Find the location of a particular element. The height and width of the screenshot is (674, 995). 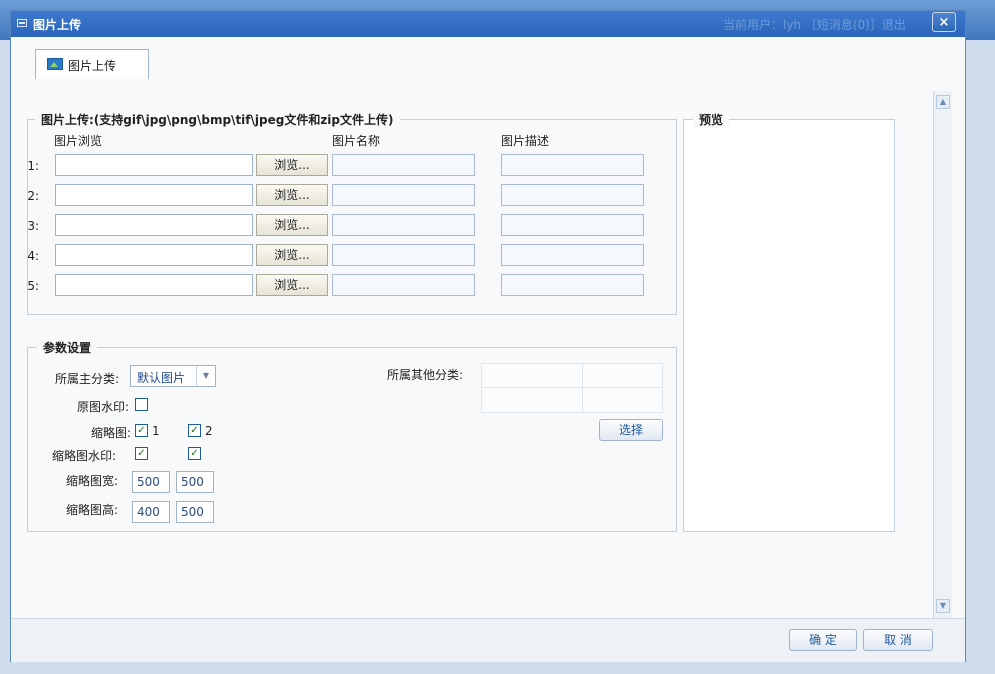

thumb1-checkbox: ✓ is located at coordinates (141, 430).